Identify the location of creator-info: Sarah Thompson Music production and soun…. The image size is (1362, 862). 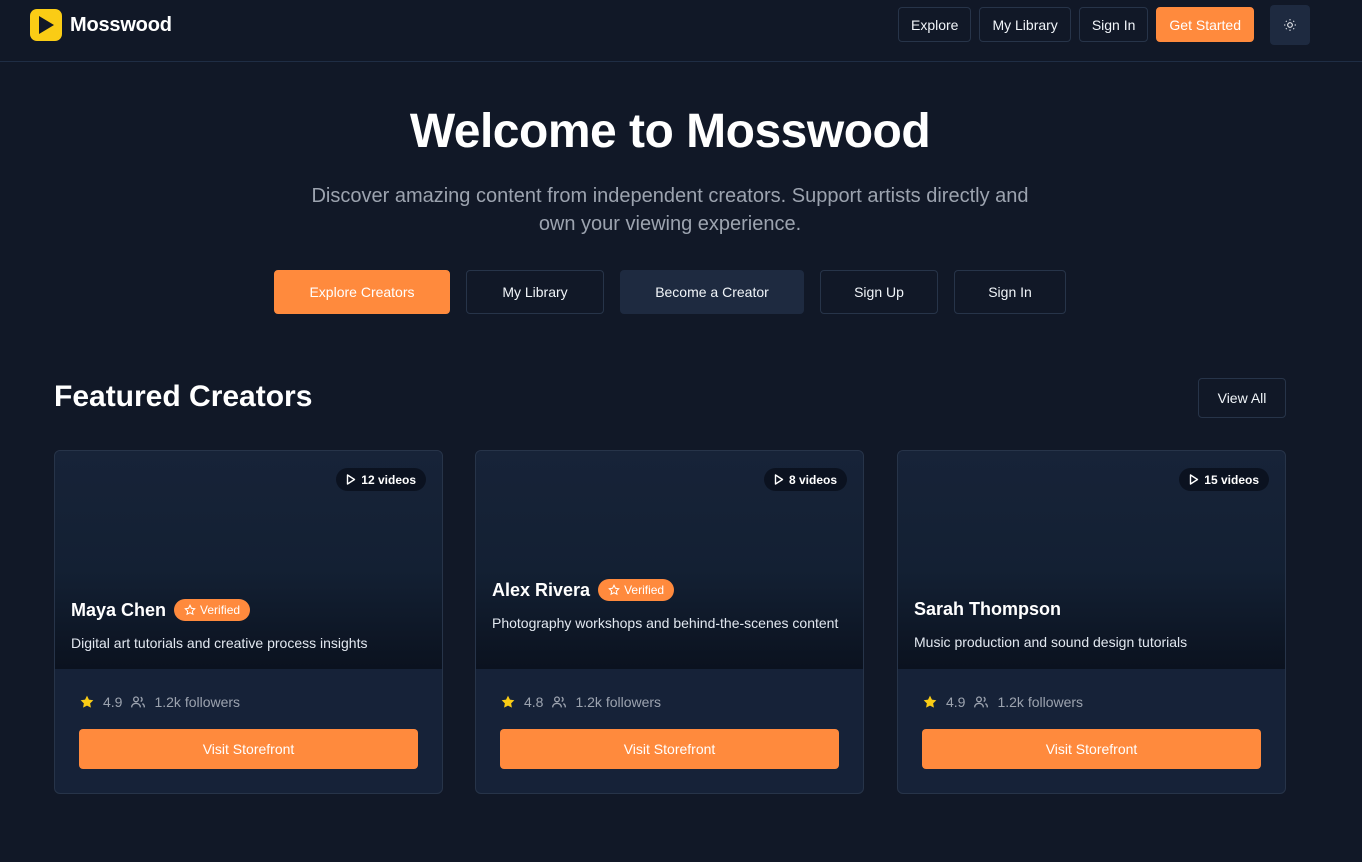
(1091, 625).